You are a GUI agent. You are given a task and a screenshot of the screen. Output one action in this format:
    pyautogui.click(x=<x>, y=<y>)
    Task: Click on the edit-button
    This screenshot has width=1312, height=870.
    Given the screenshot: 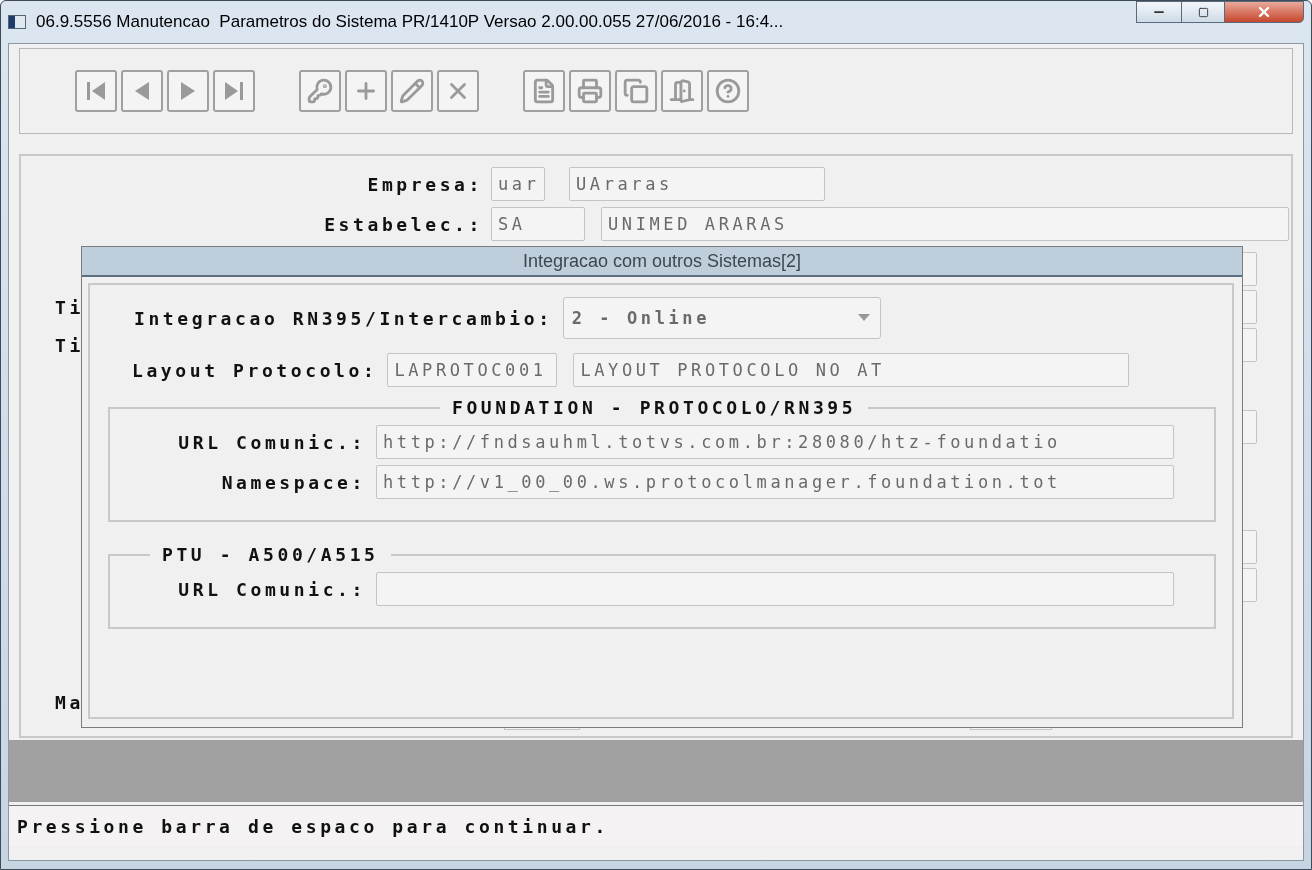 What is the action you would take?
    pyautogui.click(x=412, y=91)
    